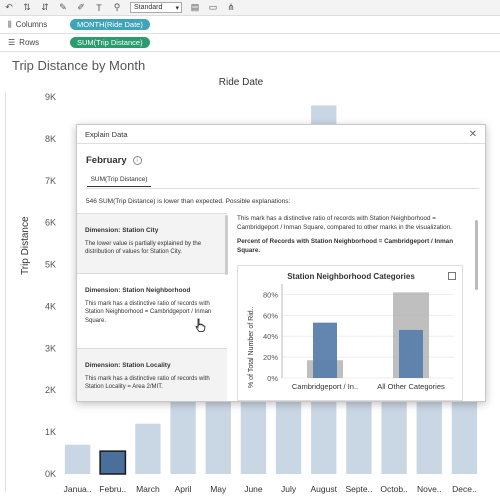 The image size is (500, 500). What do you see at coordinates (464, 489) in the screenshot?
I see `x-tick-label: Dece..` at bounding box center [464, 489].